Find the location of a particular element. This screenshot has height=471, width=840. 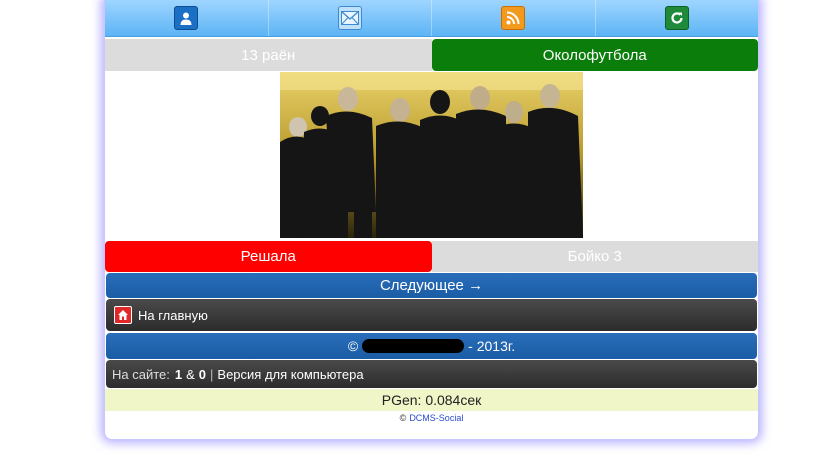

home-link-label: На главную is located at coordinates (173, 315).